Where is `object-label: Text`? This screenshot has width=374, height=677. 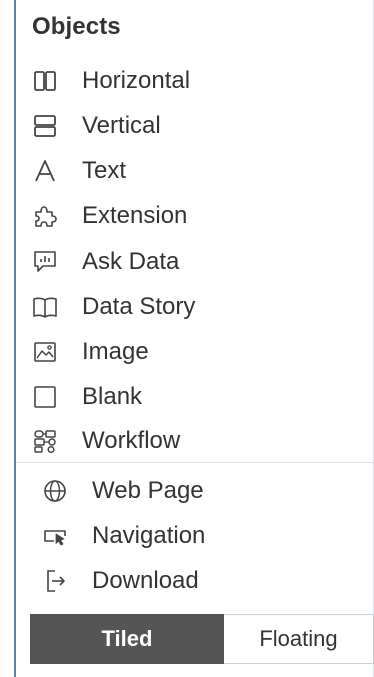 object-label: Text is located at coordinates (104, 170).